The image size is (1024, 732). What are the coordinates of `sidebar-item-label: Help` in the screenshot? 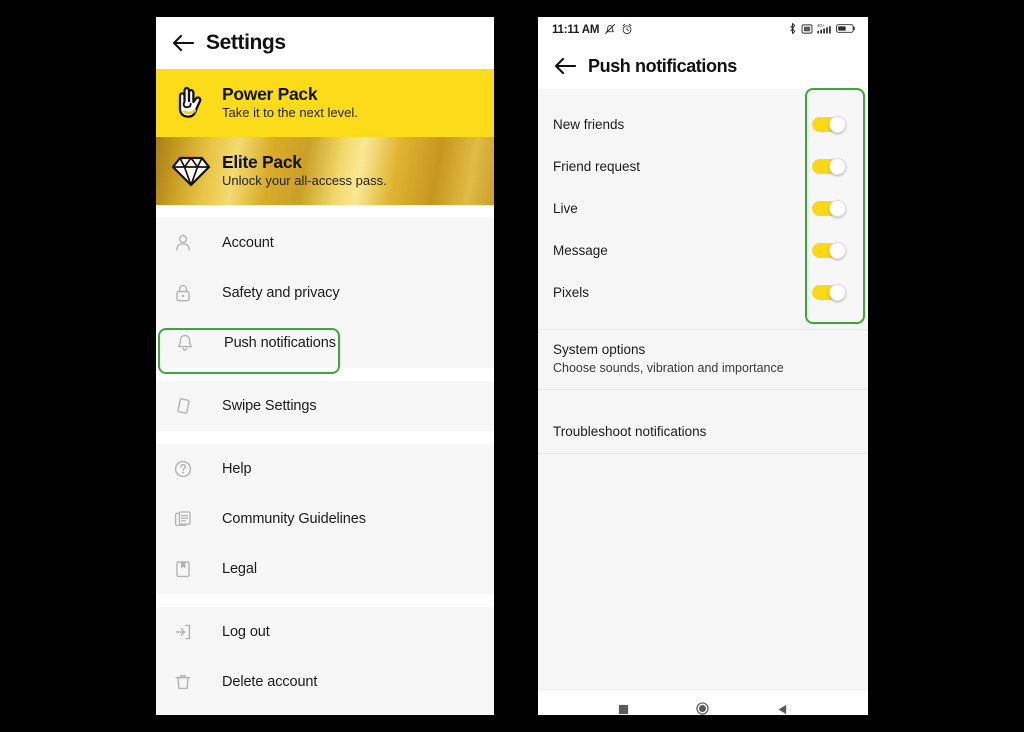 It's located at (237, 469).